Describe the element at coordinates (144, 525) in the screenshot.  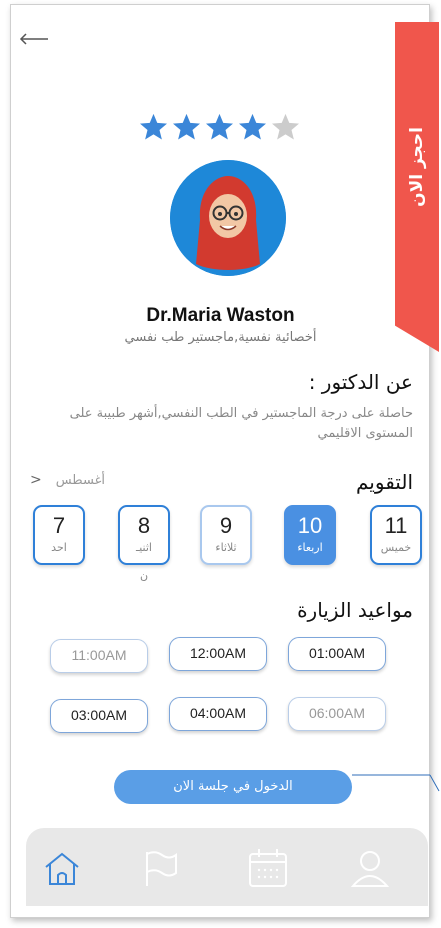
I see `day-number: 8` at that location.